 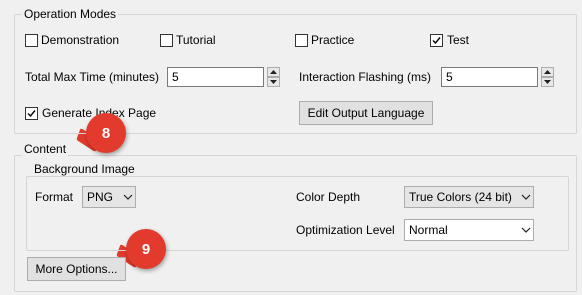 I want to click on generate-index-checkbox, so click(x=31, y=113).